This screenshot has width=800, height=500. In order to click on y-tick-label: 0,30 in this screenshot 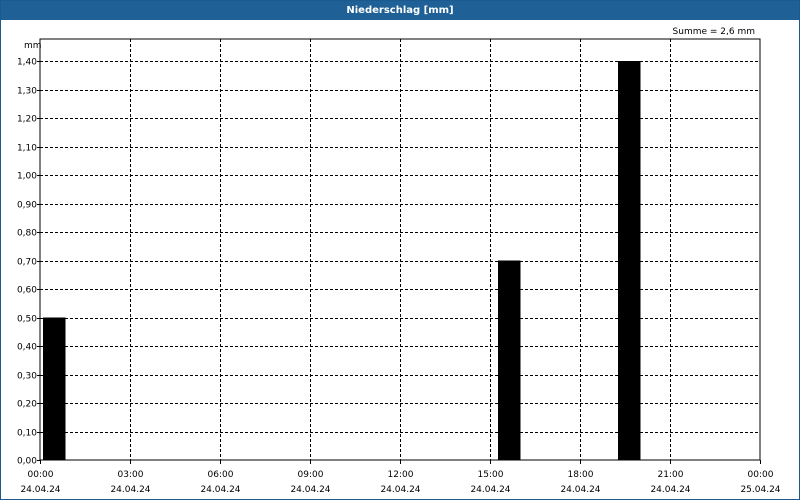, I will do `click(27, 377)`.